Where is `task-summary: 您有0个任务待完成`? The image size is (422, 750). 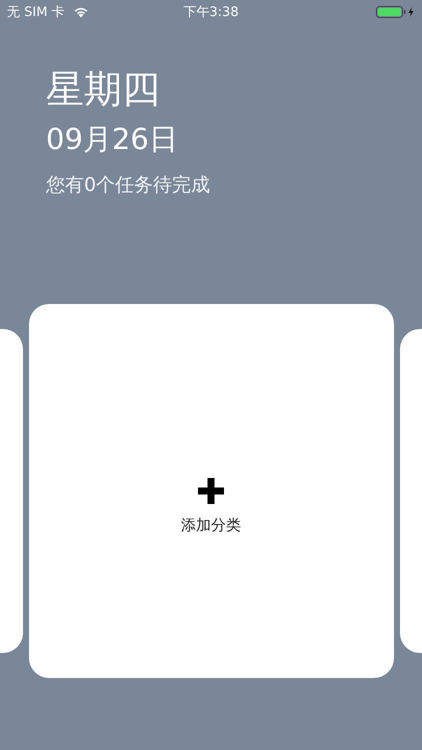 task-summary: 您有0个任务待完成 is located at coordinates (129, 185).